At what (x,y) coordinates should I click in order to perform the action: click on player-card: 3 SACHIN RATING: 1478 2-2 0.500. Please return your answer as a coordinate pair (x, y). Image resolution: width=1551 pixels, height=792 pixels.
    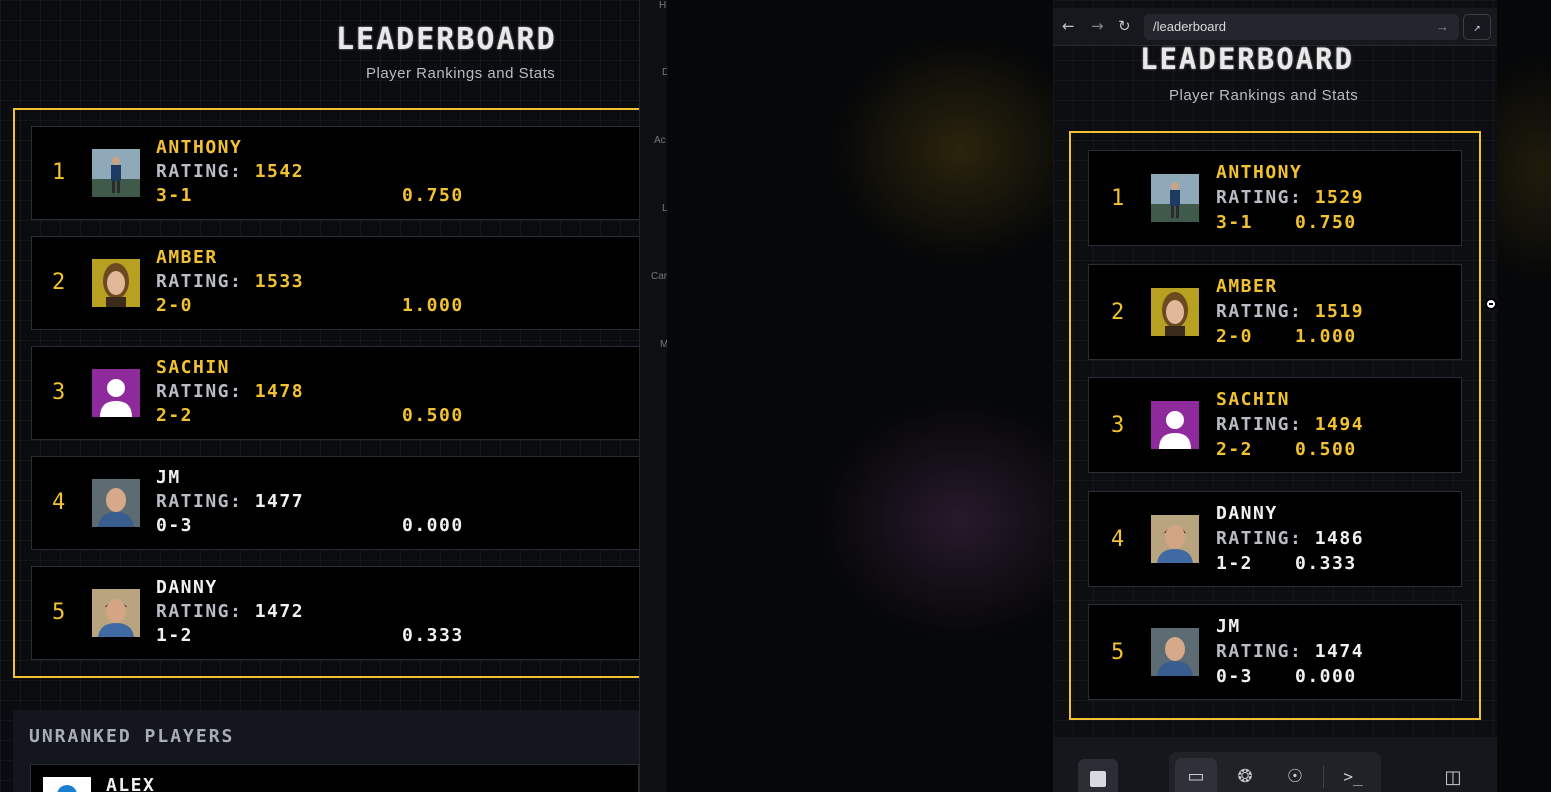
    Looking at the image, I should click on (335, 393).